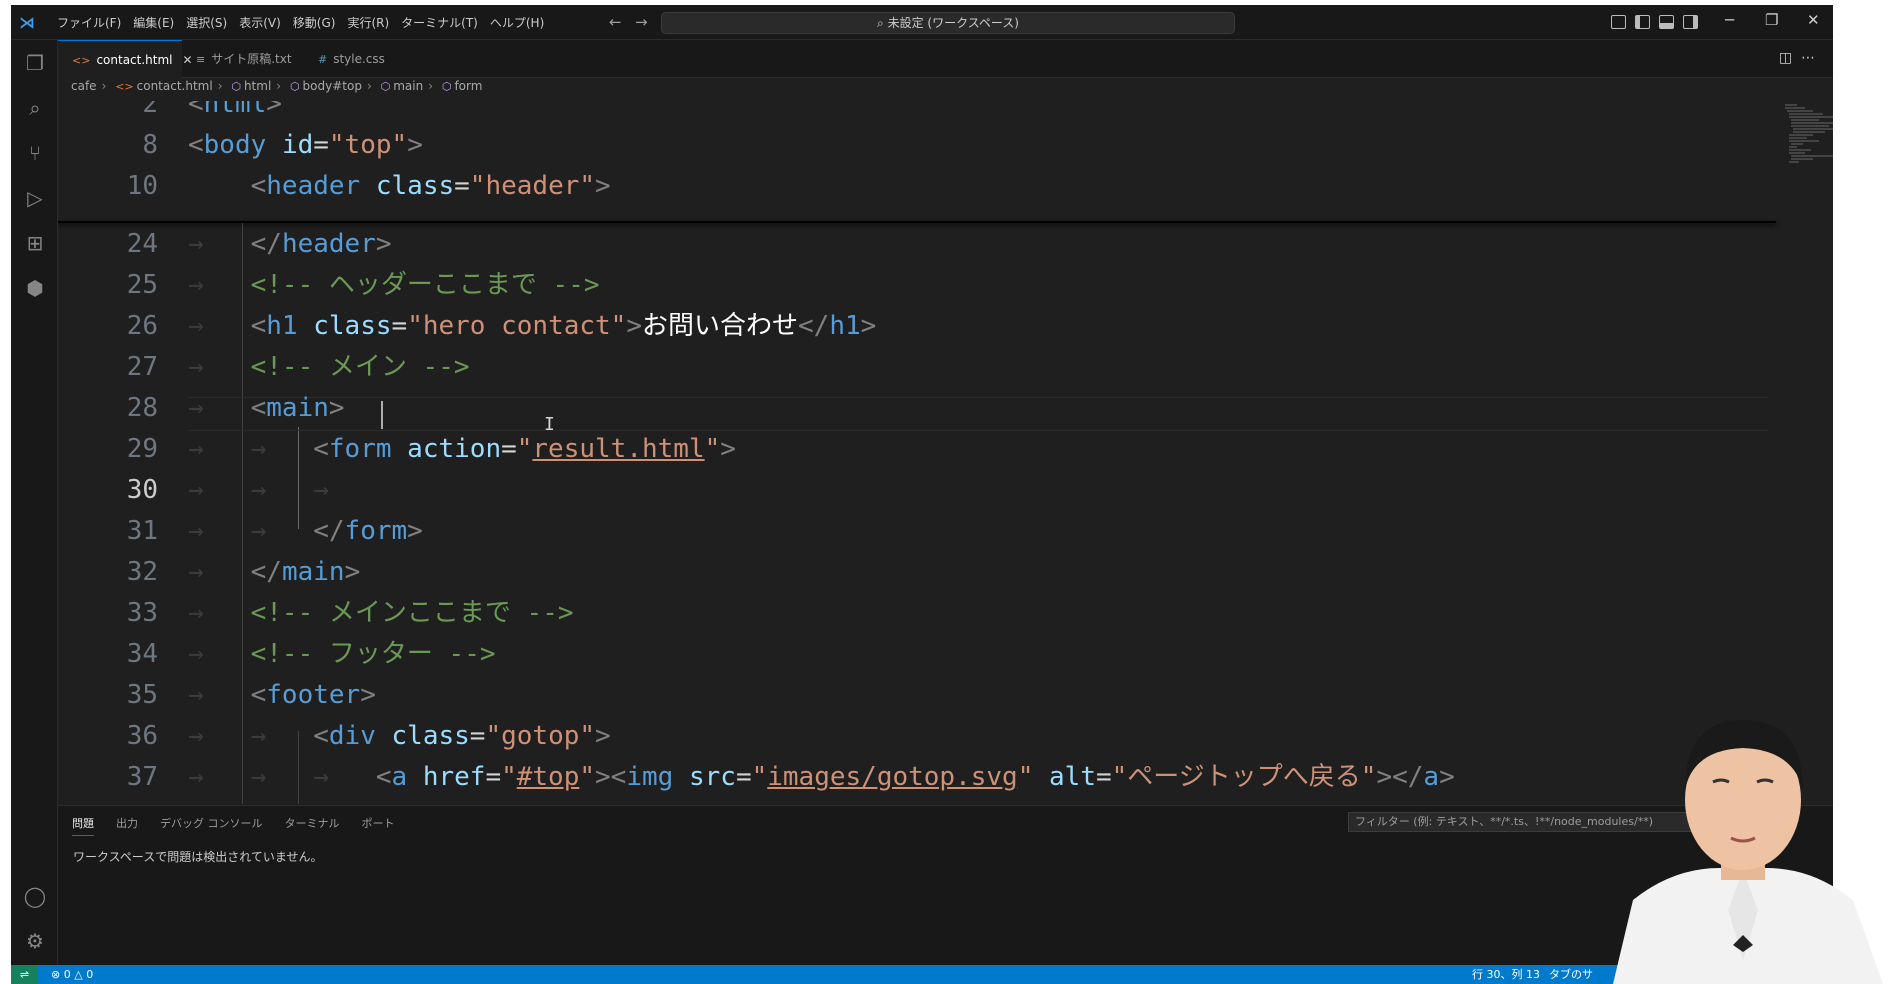  What do you see at coordinates (294, 86) in the screenshot?
I see `element-icon: ⬡` at bounding box center [294, 86].